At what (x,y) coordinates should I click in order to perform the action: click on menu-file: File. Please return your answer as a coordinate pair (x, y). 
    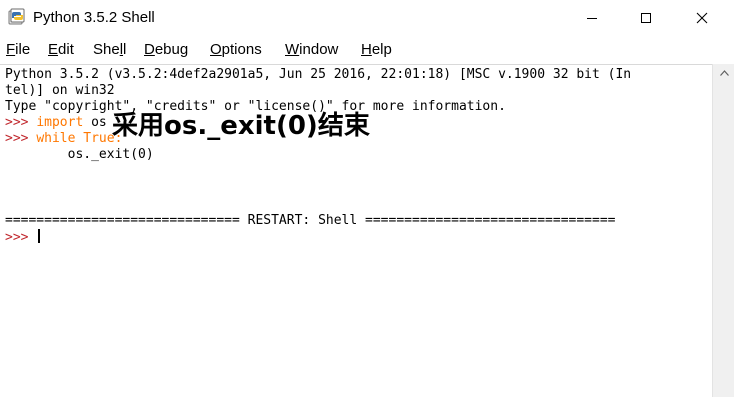
    Looking at the image, I should click on (18, 50).